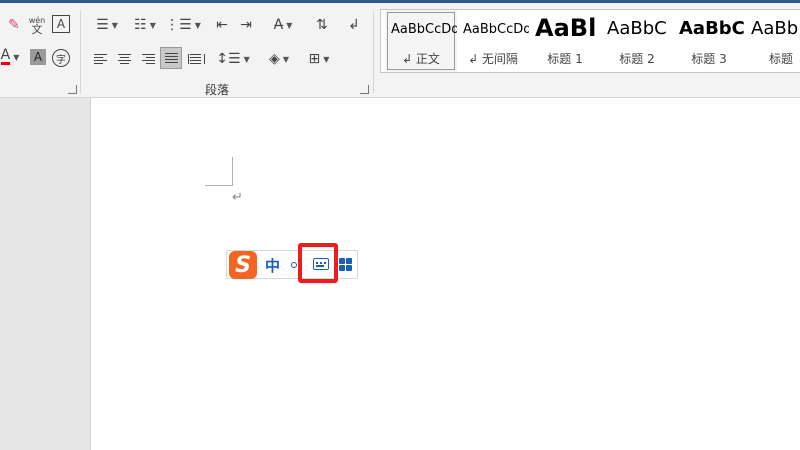  What do you see at coordinates (37, 29) in the screenshot?
I see `pinyin-char: 文` at bounding box center [37, 29].